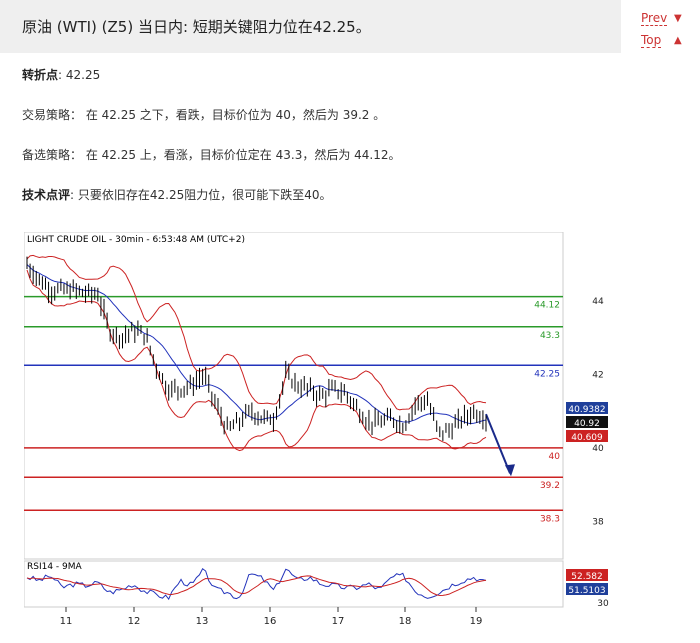 This screenshot has height=643, width=700. I want to click on level-label: 43.3, so click(550, 336).